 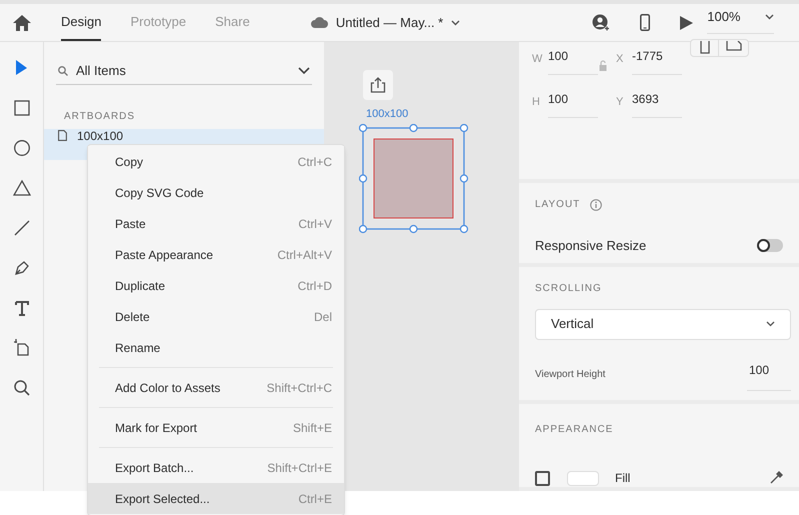 I want to click on field-label: Y, so click(x=620, y=102).